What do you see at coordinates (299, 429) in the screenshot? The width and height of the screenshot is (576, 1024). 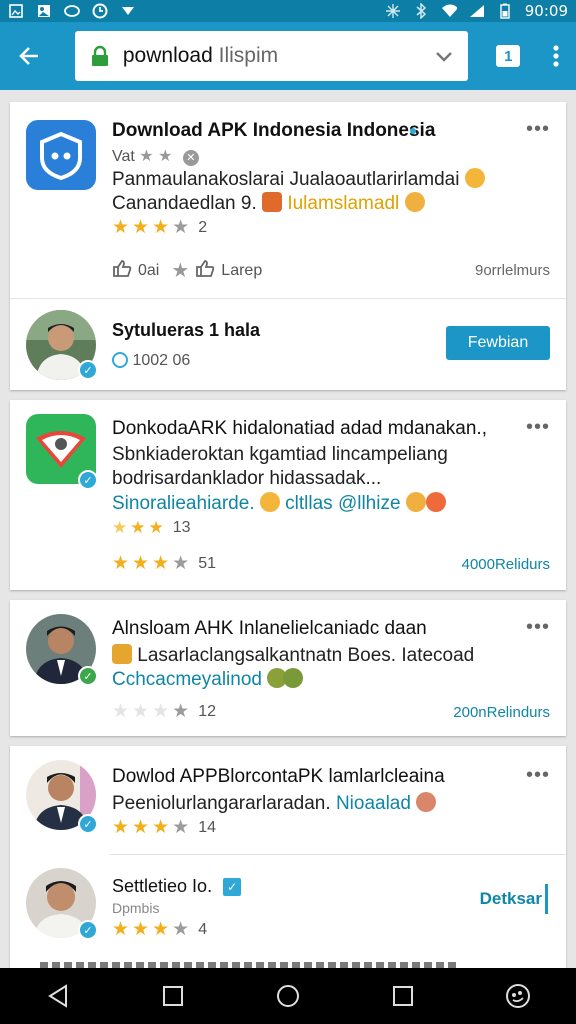 I see `result-title: DonkodaARK hidalonatiad adad mdanakan.,` at bounding box center [299, 429].